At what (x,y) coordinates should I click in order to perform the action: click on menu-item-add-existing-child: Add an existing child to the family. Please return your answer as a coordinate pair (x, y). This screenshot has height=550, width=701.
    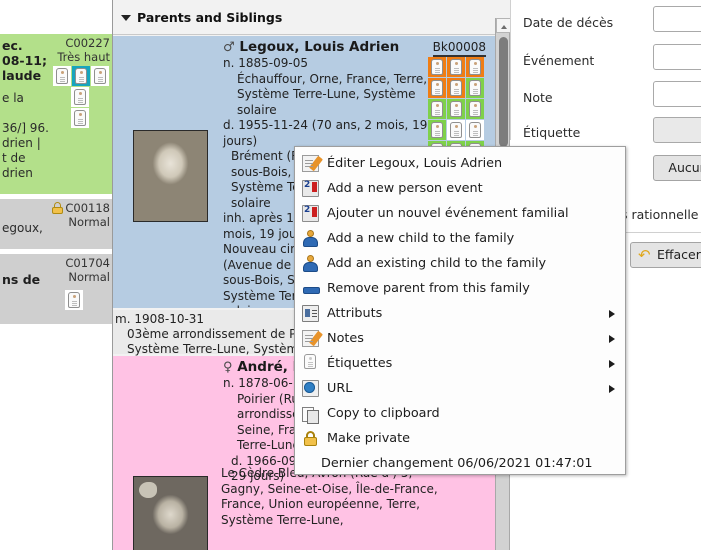
    Looking at the image, I should click on (460, 263).